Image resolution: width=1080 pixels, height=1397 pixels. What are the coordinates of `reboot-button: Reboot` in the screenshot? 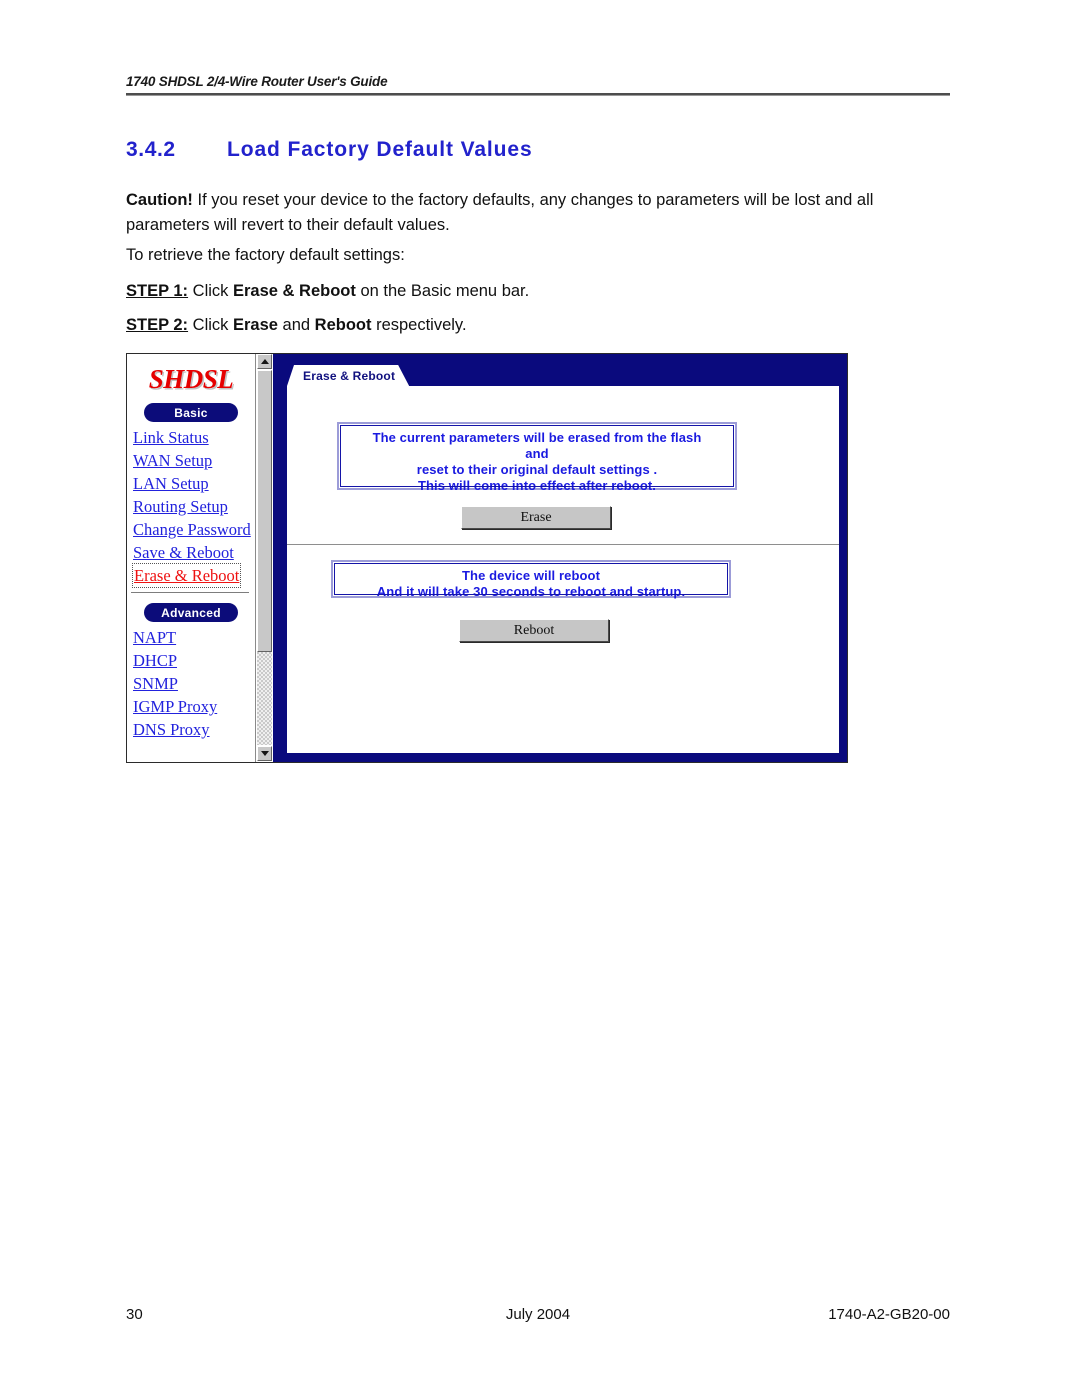 It's located at (534, 630).